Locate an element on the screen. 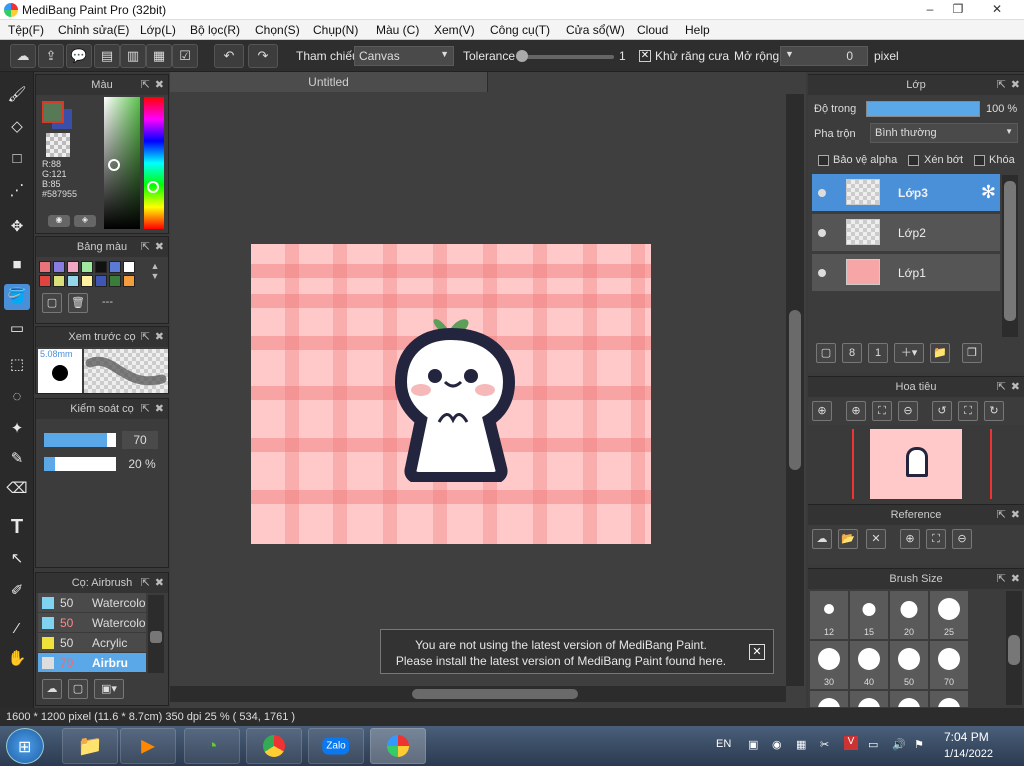 Image resolution: width=1024 pixels, height=766 pixels. menu-view: Xem(V) is located at coordinates (454, 30).